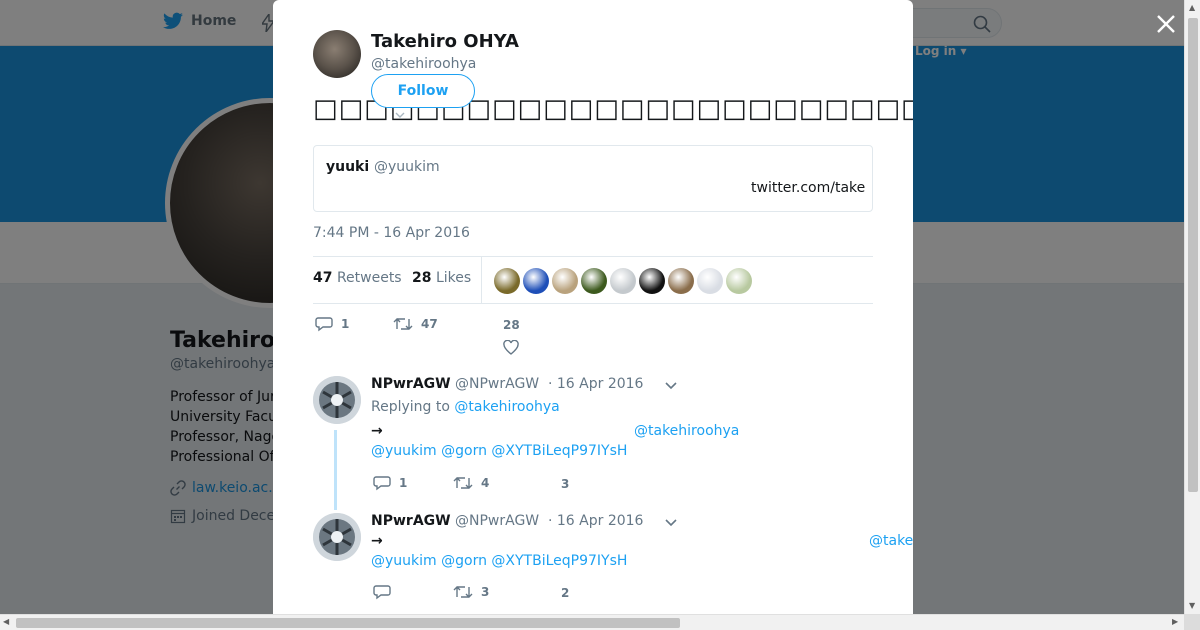 Image resolution: width=1200 pixels, height=630 pixels. I want to click on tweet-stats: 47 Retweets 28 Likes, so click(593, 280).